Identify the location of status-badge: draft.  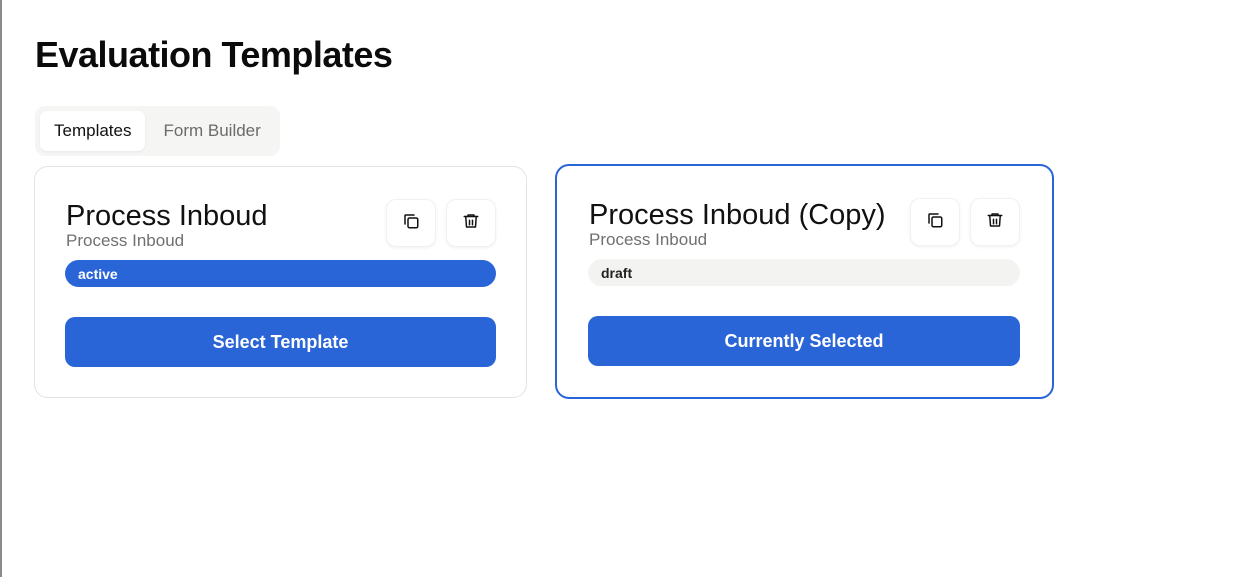
(804, 272).